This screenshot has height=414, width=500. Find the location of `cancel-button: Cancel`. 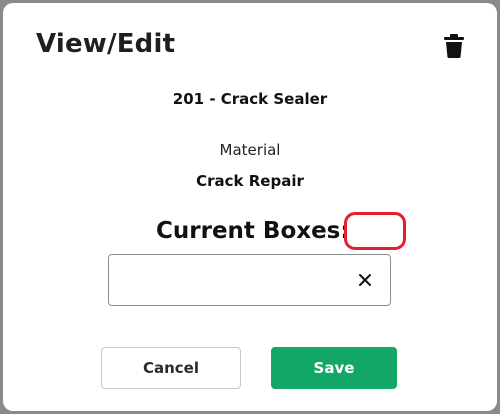

cancel-button: Cancel is located at coordinates (171, 368).